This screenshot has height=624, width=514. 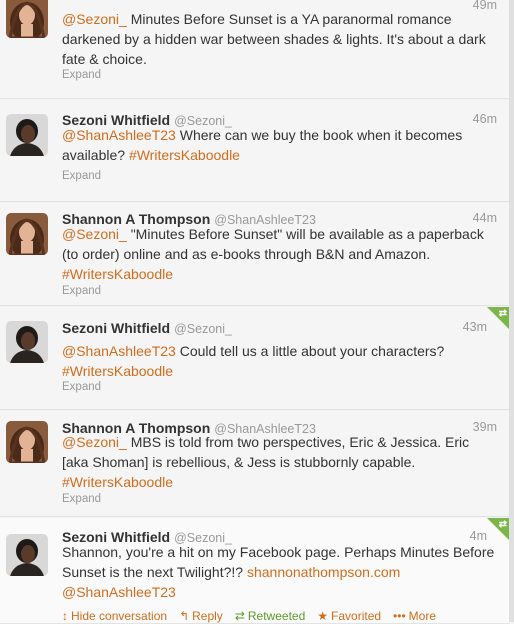 What do you see at coordinates (323, 616) in the screenshot?
I see `star-icon: ★` at bounding box center [323, 616].